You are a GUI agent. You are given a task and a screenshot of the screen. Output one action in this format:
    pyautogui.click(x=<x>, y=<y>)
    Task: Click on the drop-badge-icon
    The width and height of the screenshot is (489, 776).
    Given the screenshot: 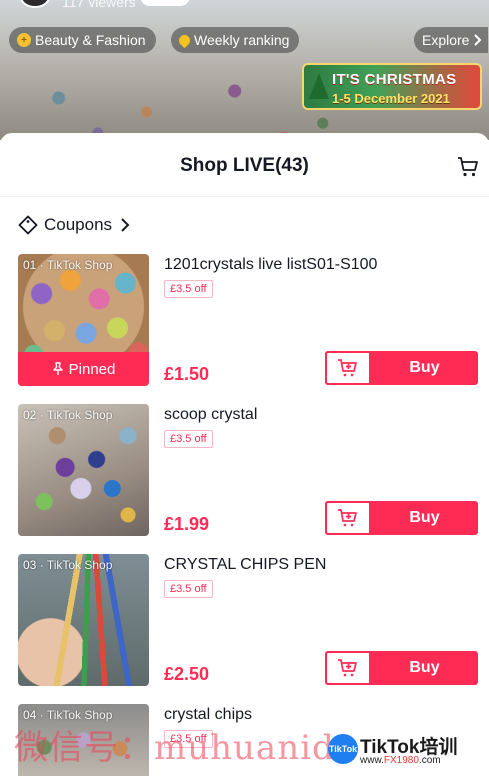 What is the action you would take?
    pyautogui.click(x=184, y=40)
    